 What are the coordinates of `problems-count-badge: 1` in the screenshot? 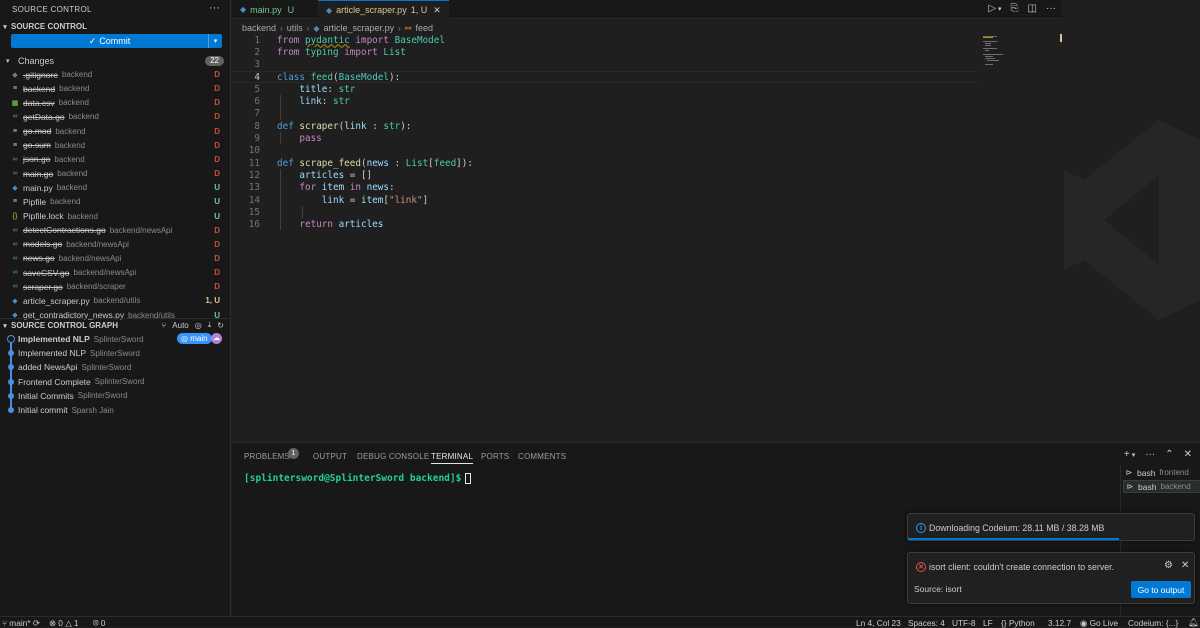 It's located at (293, 453).